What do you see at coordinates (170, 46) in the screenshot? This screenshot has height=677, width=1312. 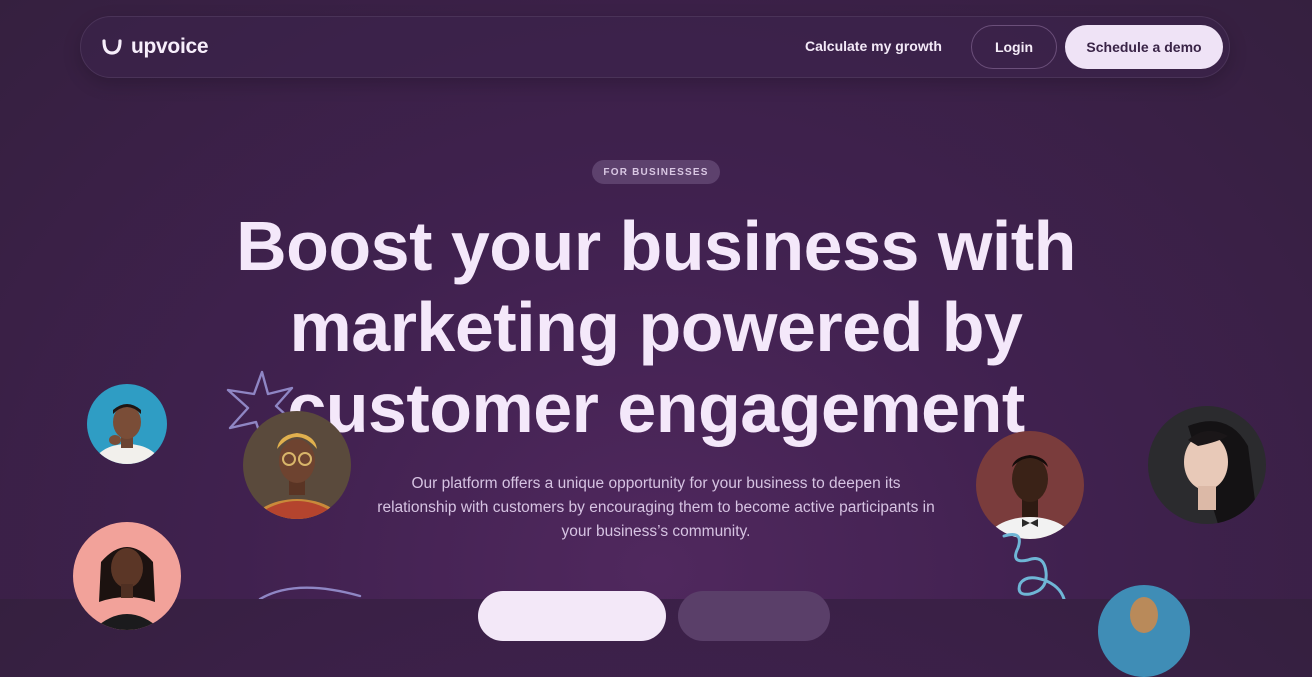 I see `brand-name: upvoice` at bounding box center [170, 46].